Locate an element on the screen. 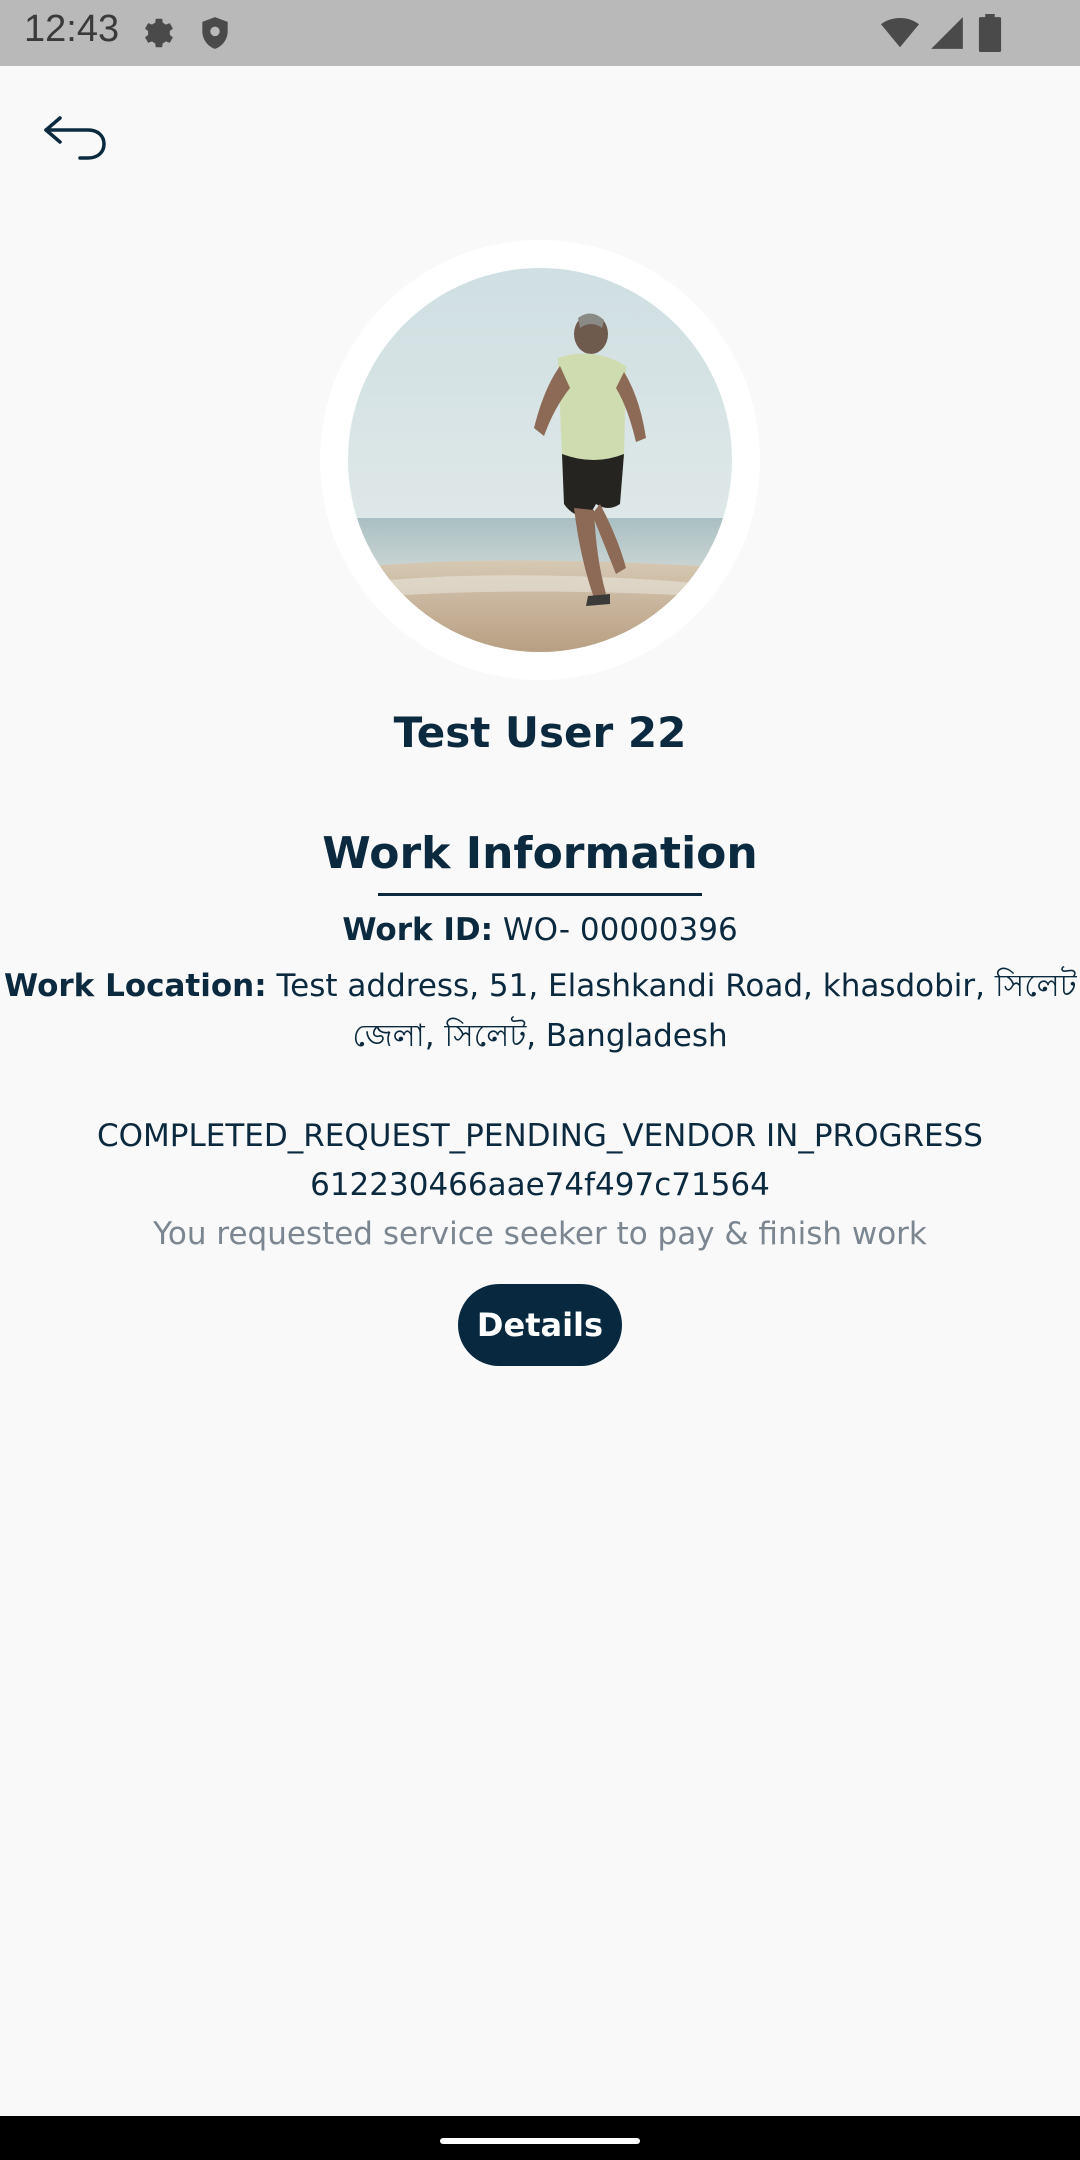  work-location-value-line2: জেলা, সিলেট, Bangladesh is located at coordinates (540, 1036).